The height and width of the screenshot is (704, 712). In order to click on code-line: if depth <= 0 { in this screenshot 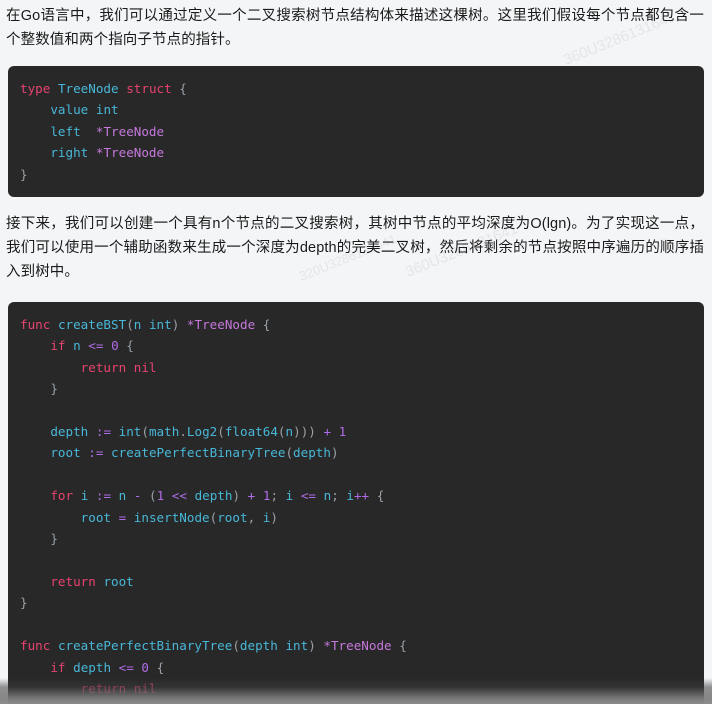, I will do `click(107, 667)`.